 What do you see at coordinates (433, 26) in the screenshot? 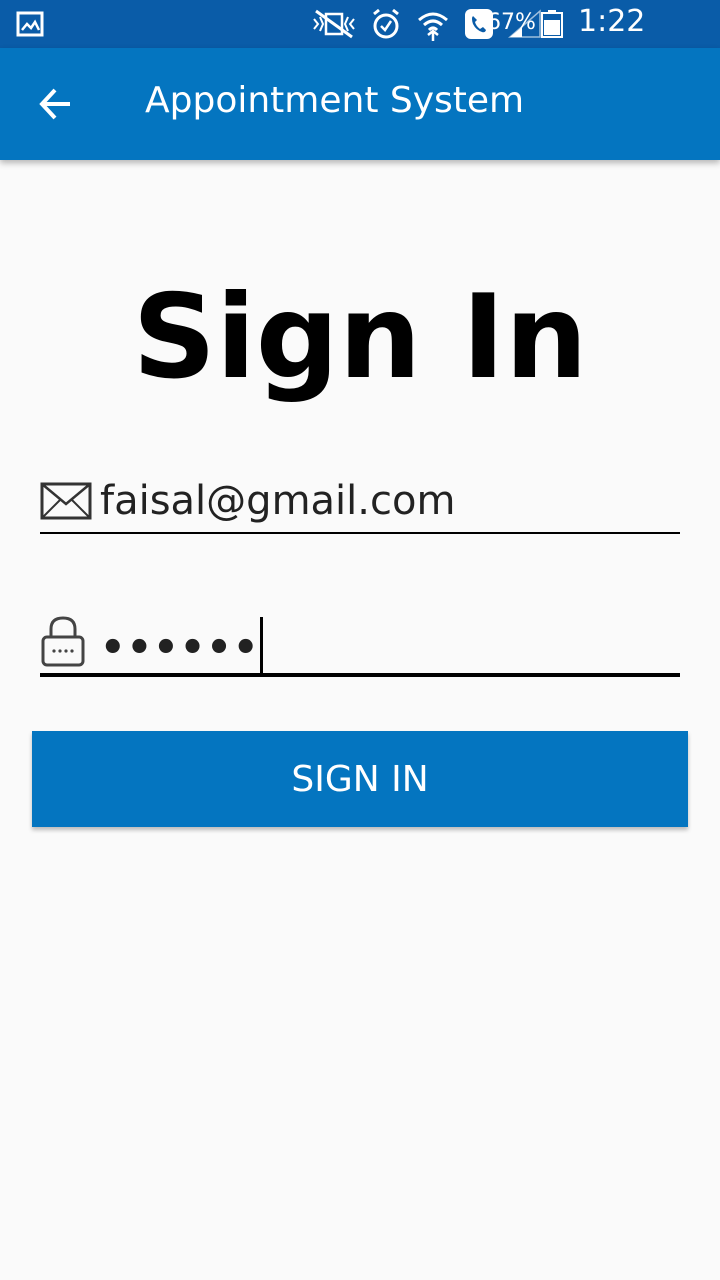
I see `wifi-icon` at bounding box center [433, 26].